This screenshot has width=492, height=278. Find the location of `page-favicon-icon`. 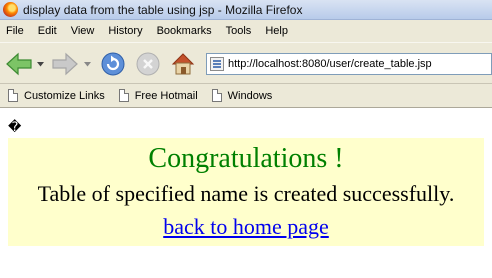

page-favicon-icon is located at coordinates (217, 64).